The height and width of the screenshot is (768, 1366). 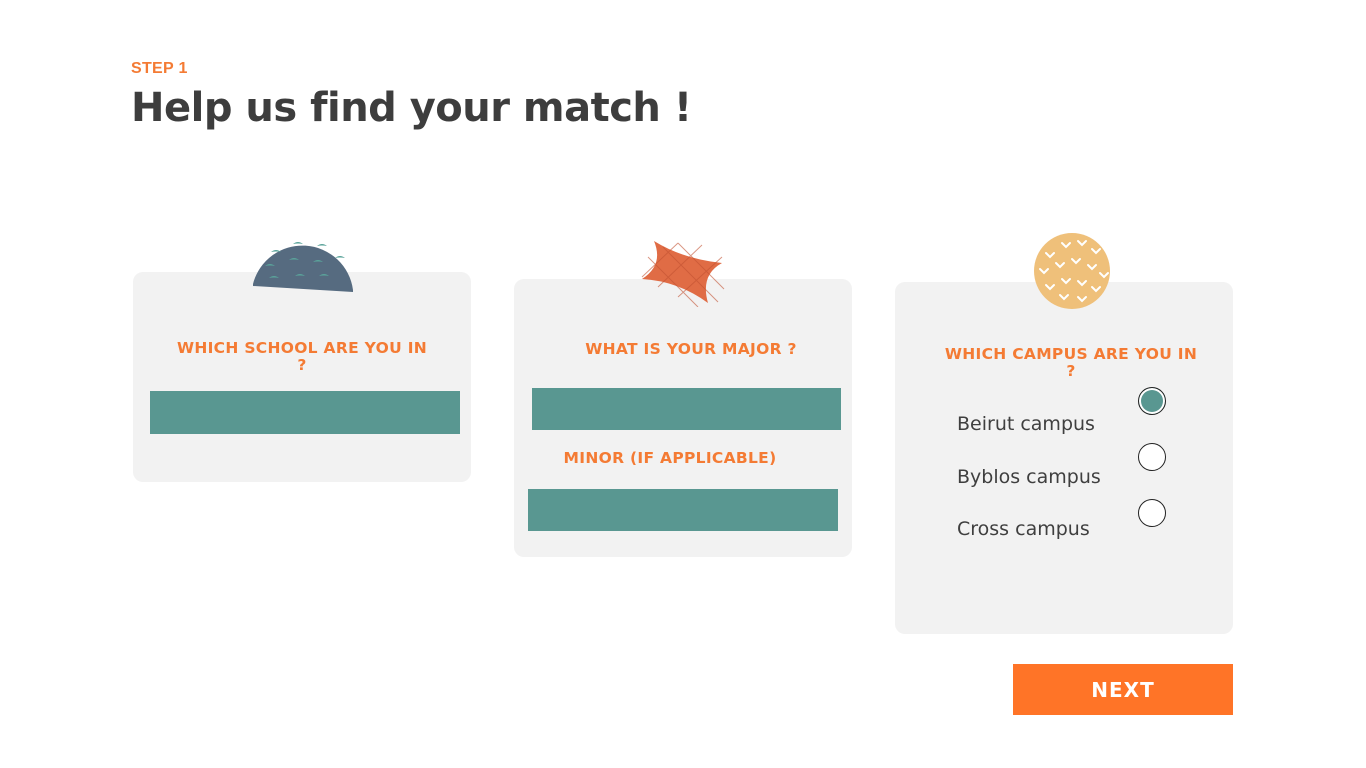 I want to click on school-question: WHICH SCHOOL ARE YOU IN ?, so click(x=302, y=356).